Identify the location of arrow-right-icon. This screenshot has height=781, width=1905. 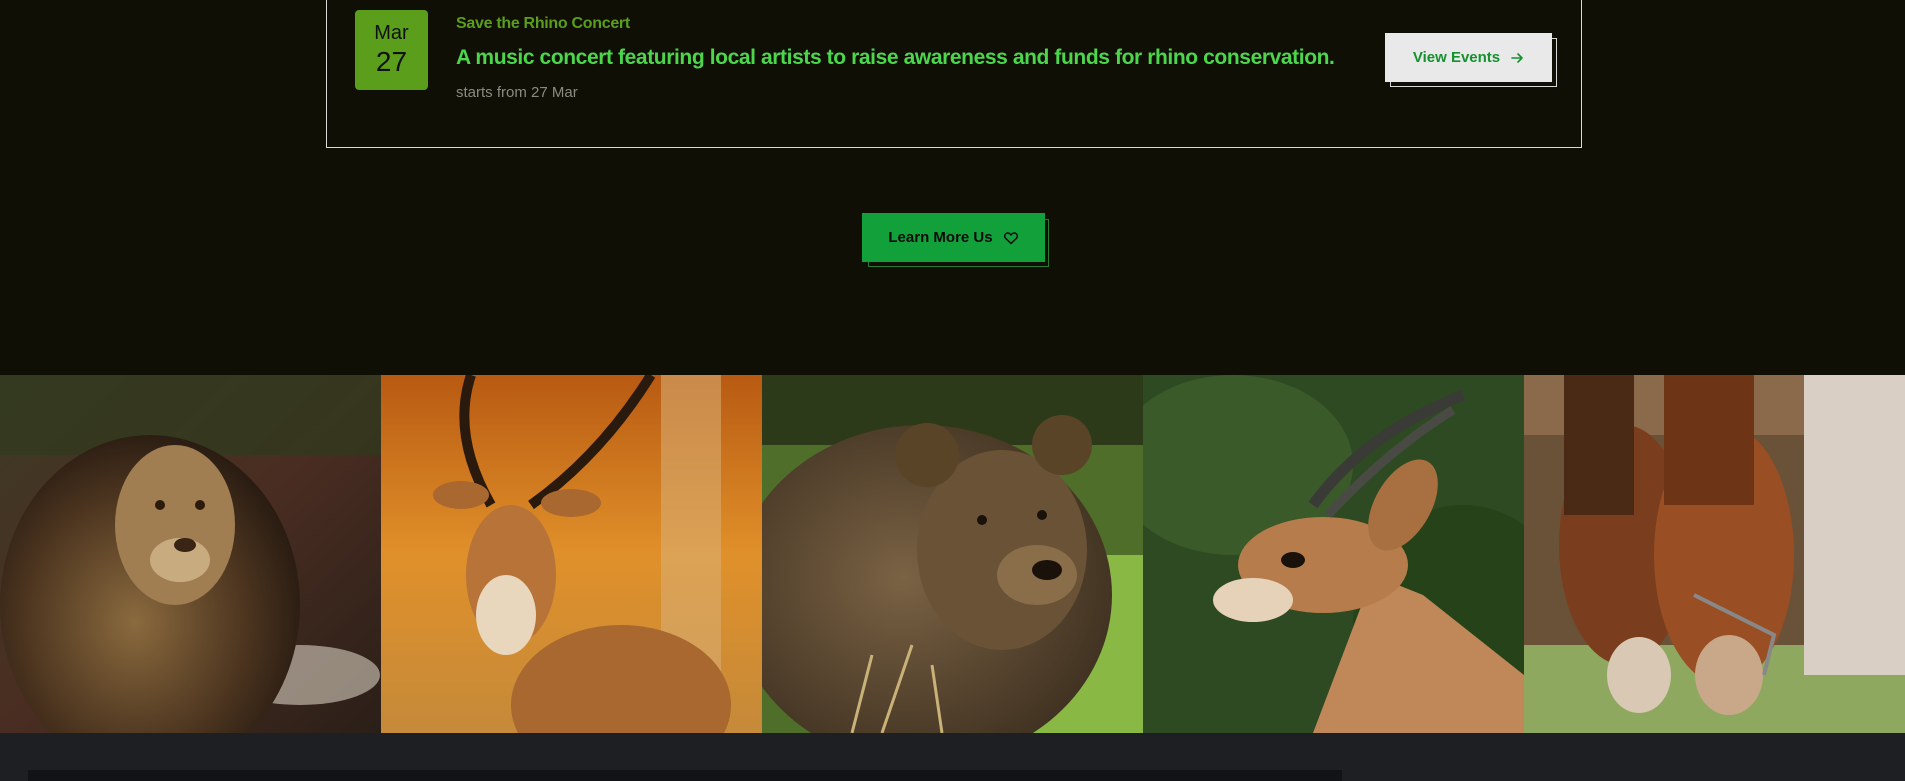
(1517, 58).